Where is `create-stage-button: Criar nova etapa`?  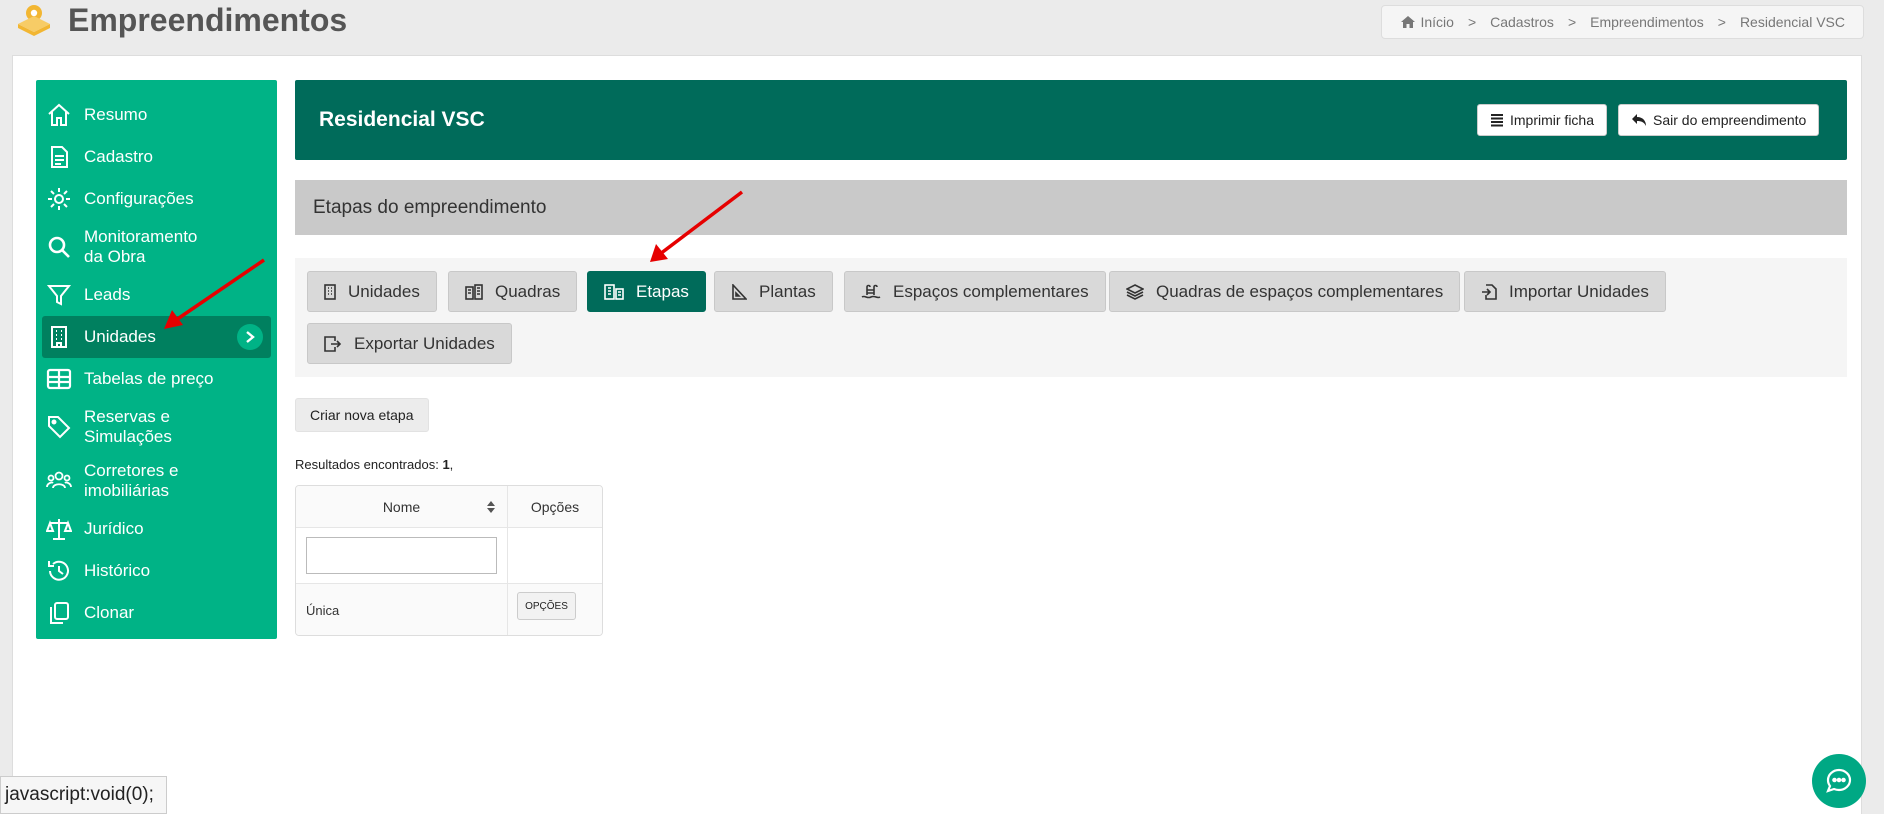 create-stage-button: Criar nova etapa is located at coordinates (362, 415).